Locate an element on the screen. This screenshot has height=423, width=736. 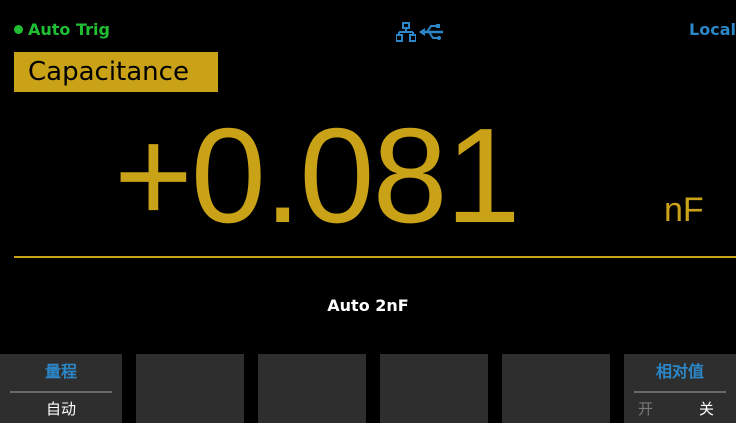
remote-mode-label: Local is located at coordinates (712, 29).